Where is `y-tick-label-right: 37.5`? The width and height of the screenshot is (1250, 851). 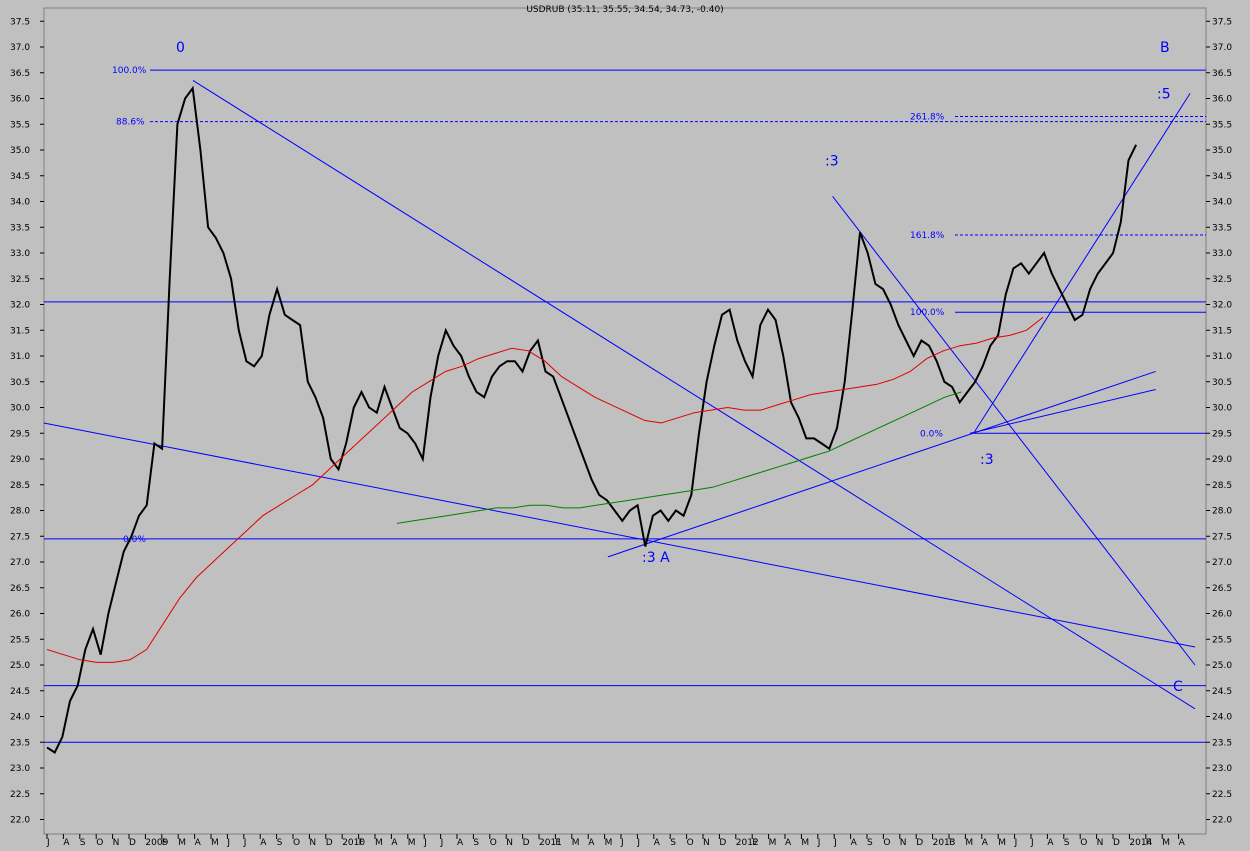 y-tick-label-right: 37.5 is located at coordinates (1222, 22).